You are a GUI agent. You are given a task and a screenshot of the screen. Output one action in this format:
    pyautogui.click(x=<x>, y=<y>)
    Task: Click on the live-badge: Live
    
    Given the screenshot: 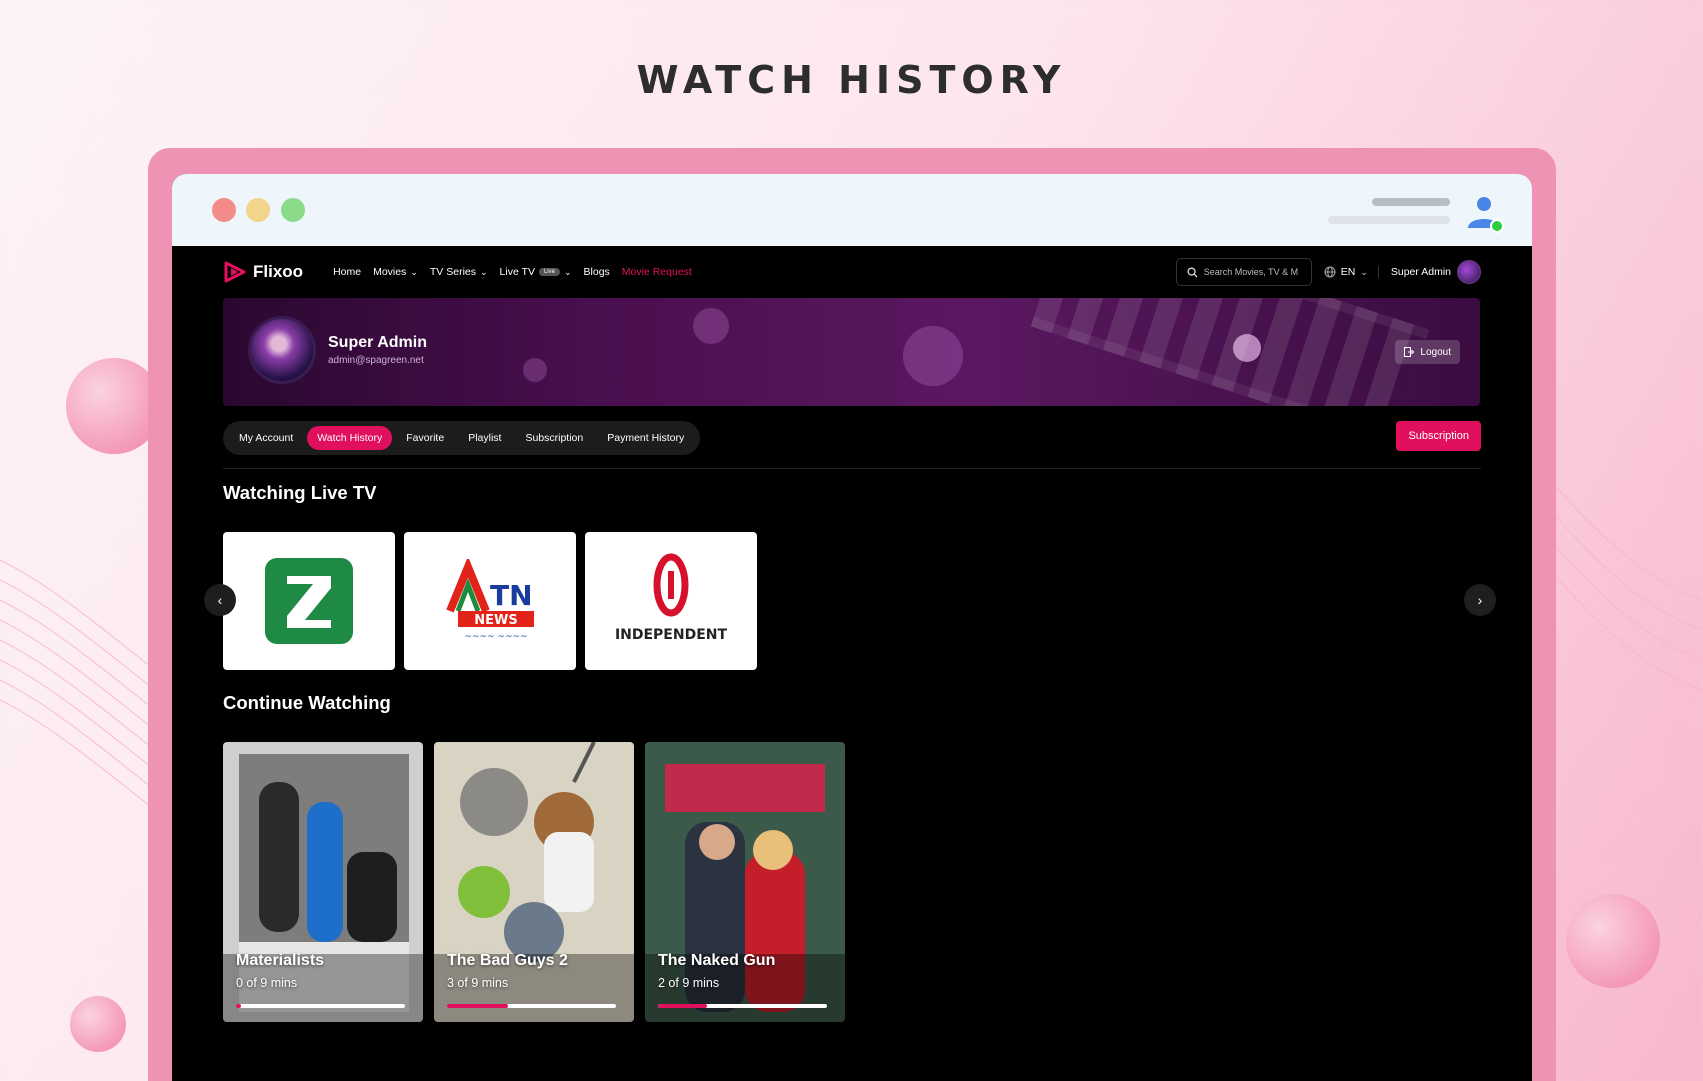 What is the action you would take?
    pyautogui.click(x=549, y=272)
    